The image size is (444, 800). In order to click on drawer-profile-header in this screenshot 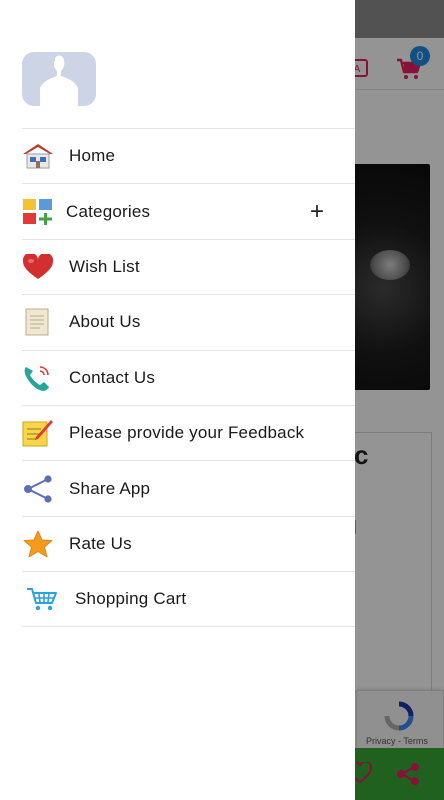, I will do `click(177, 64)`.